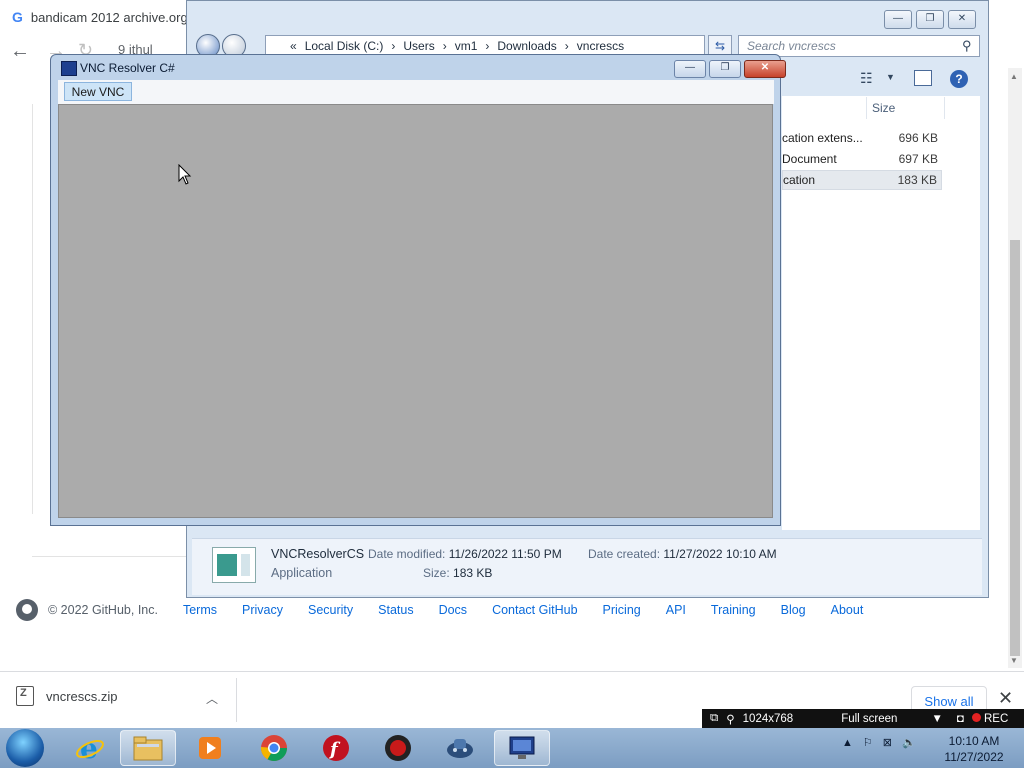 This screenshot has height=768, width=1024. I want to click on footer-link-blog: Blog, so click(793, 610).